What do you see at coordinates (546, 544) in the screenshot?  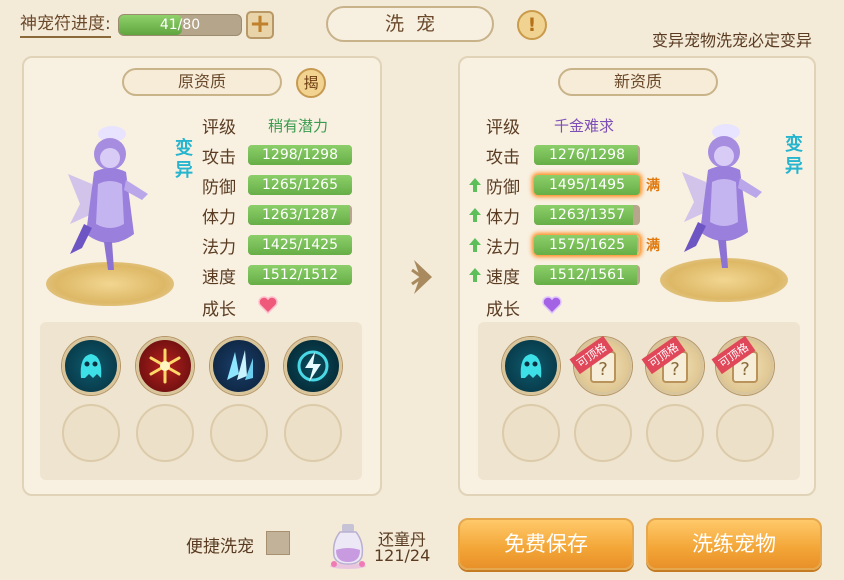 I see `free-save-button: 免费保存` at bounding box center [546, 544].